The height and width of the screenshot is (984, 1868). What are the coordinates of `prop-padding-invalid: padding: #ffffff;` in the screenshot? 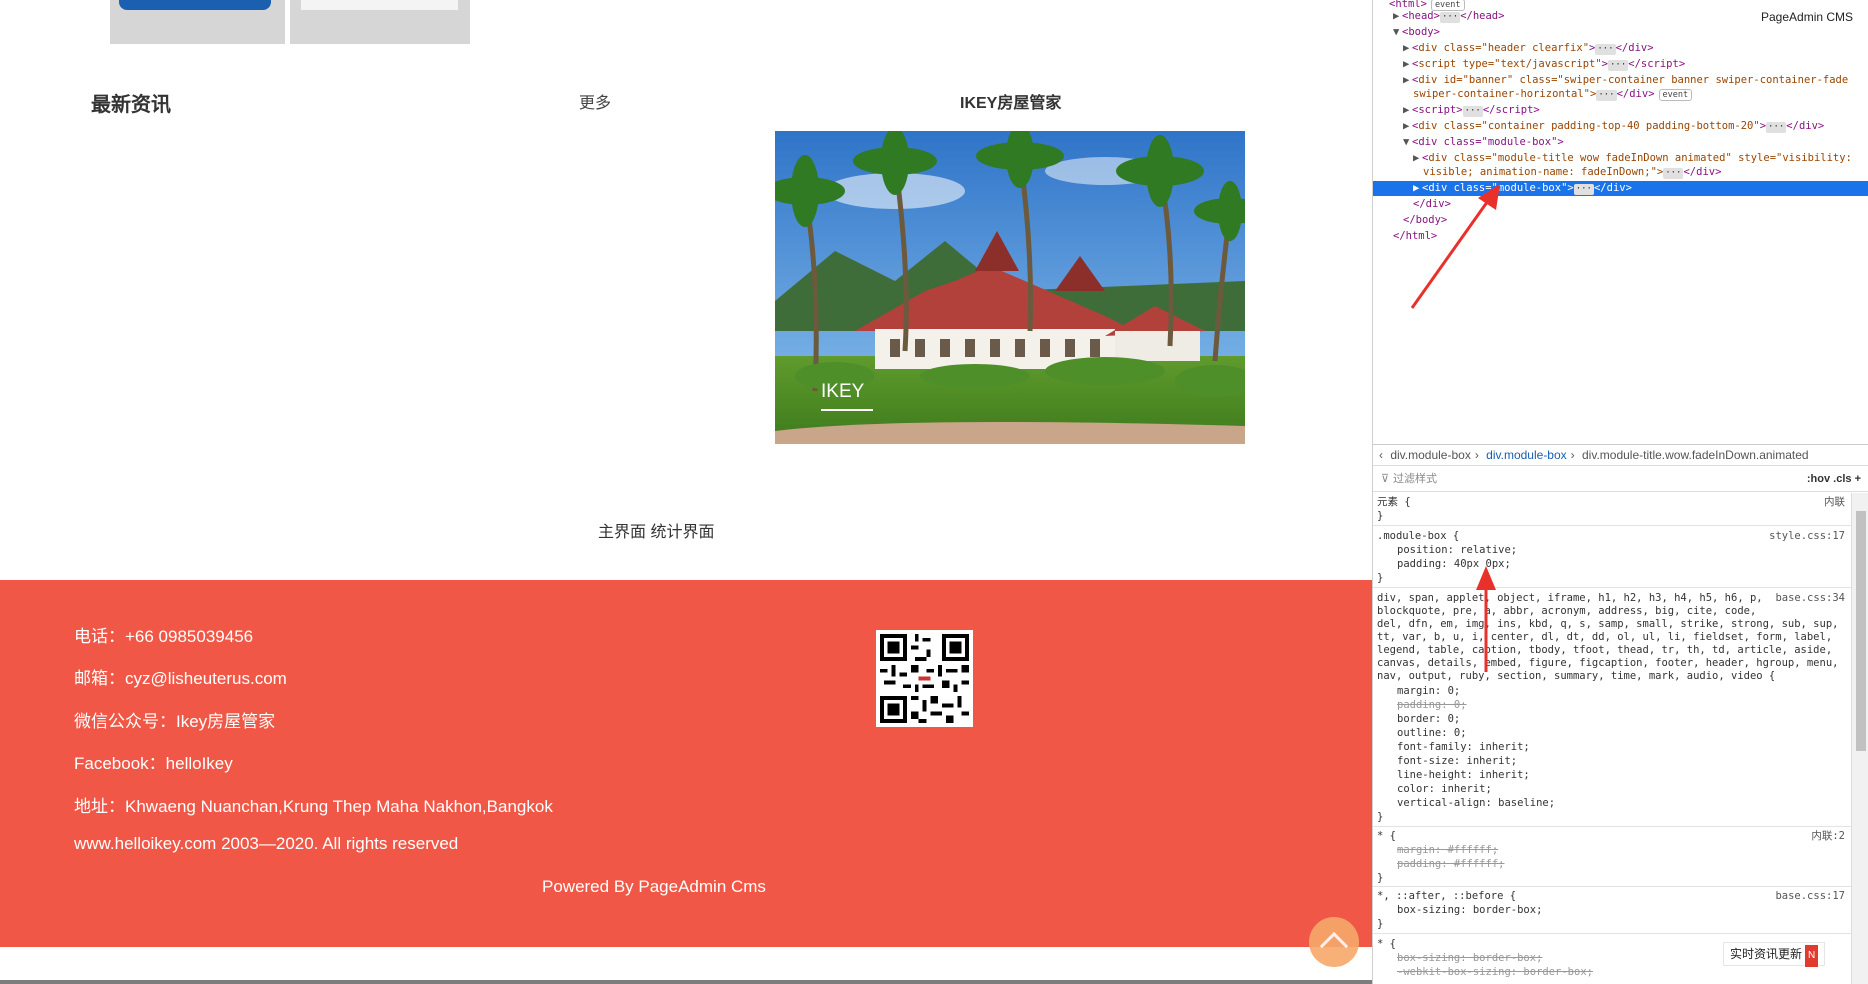 It's located at (1632, 864).